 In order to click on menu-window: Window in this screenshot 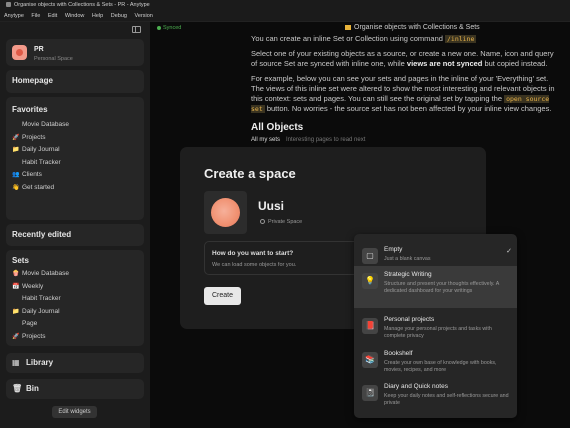, I will do `click(75, 16)`.